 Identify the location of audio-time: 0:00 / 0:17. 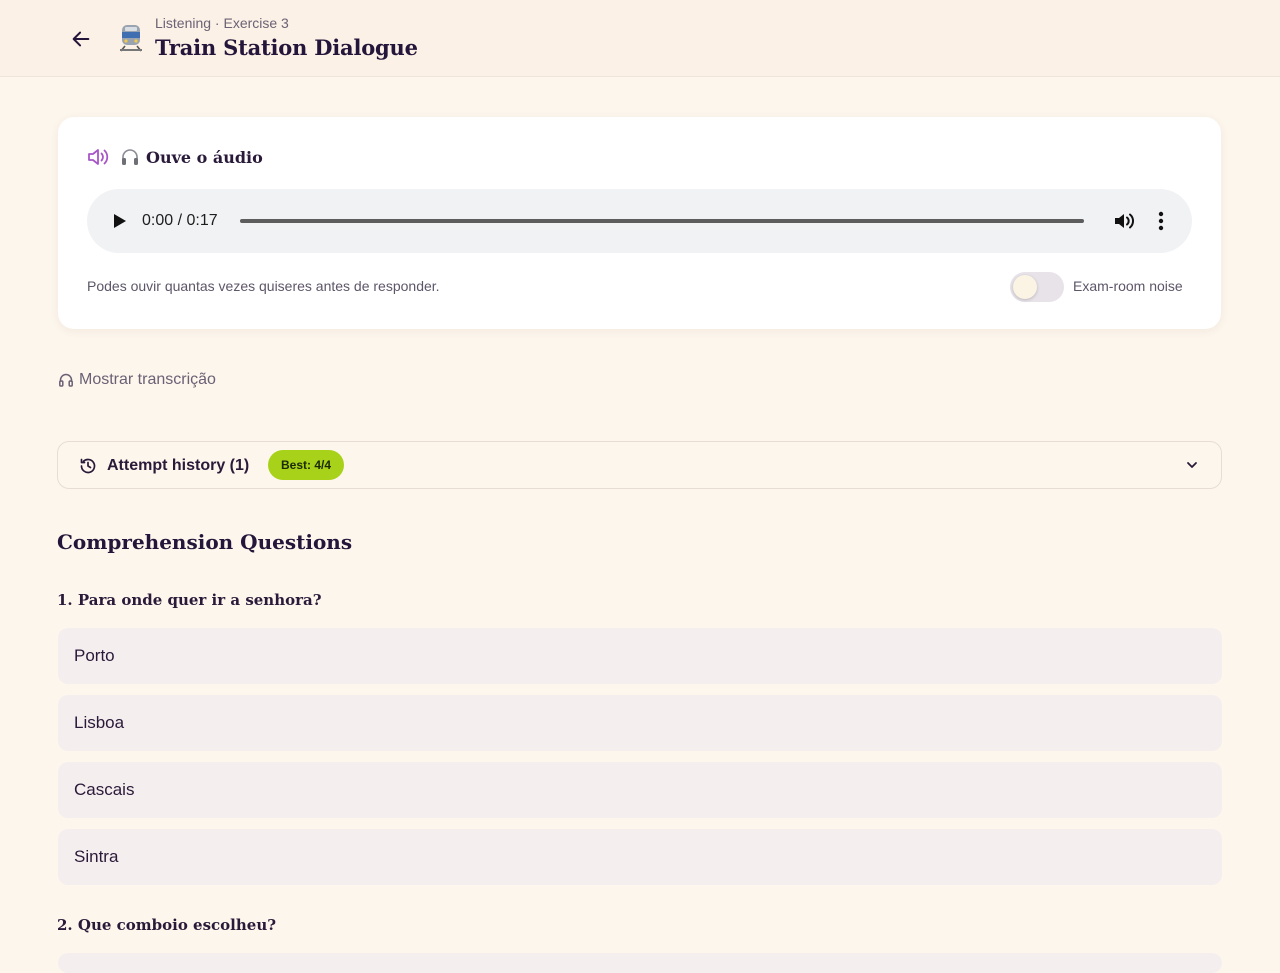
(180, 220).